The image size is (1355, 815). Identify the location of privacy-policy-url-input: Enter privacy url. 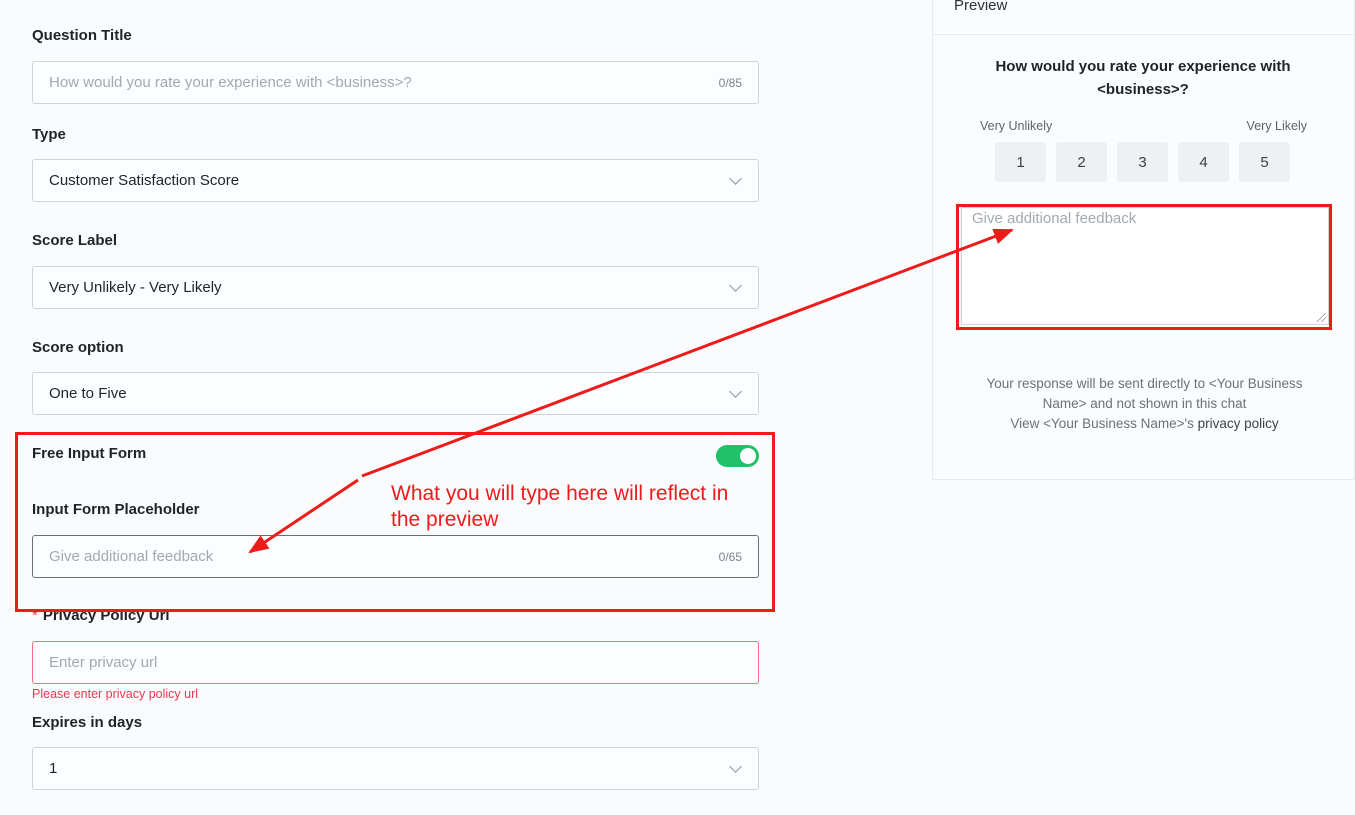
(395, 662).